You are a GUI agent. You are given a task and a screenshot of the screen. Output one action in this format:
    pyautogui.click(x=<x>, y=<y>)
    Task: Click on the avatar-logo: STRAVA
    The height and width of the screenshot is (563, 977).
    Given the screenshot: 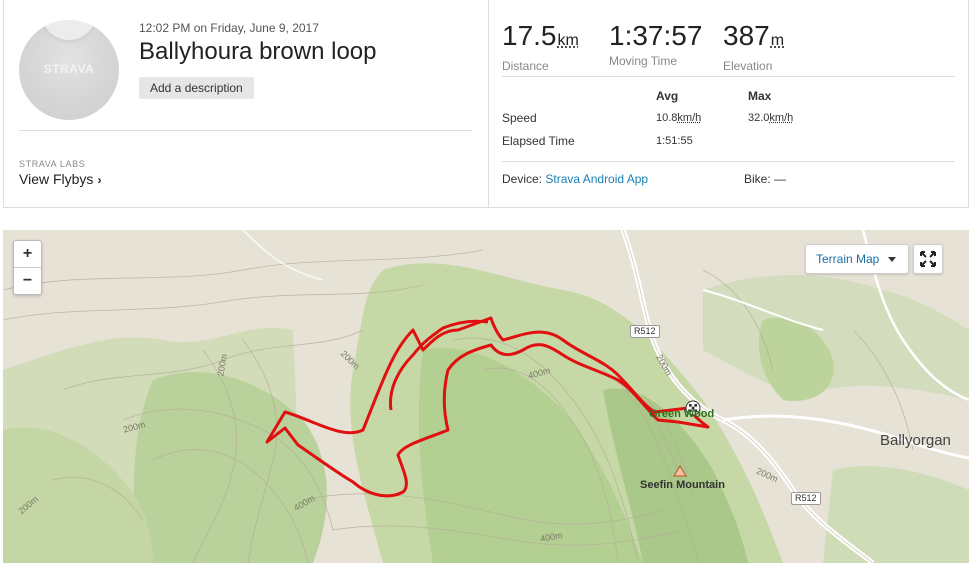 What is the action you would take?
    pyautogui.click(x=69, y=69)
    